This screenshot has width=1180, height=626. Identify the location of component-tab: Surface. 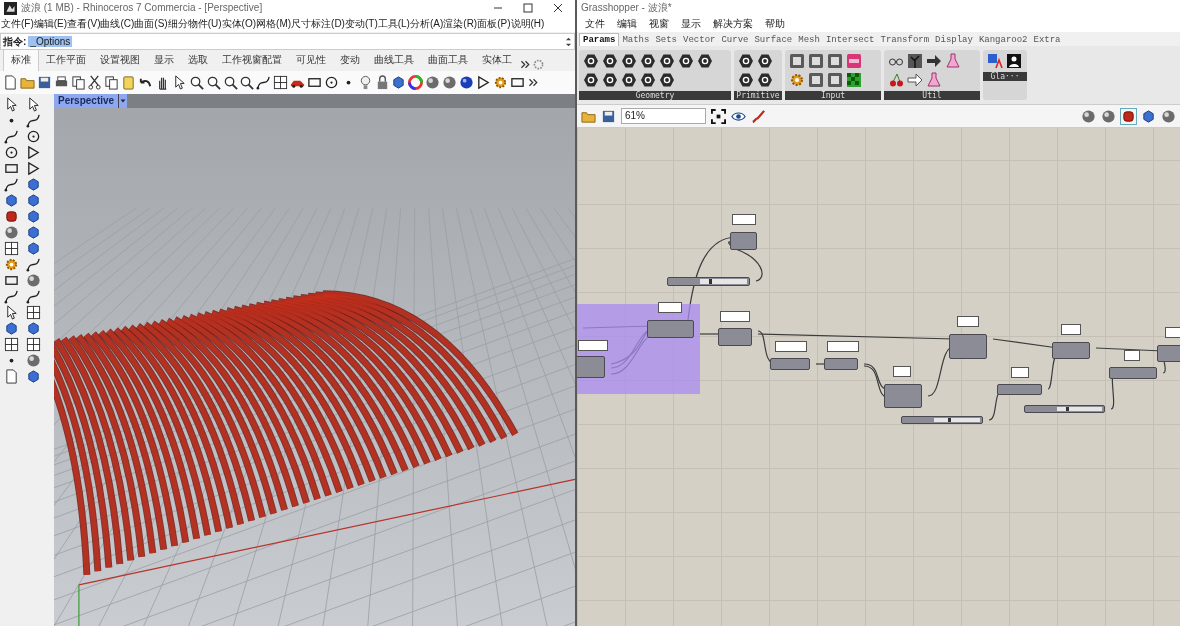
(773, 40).